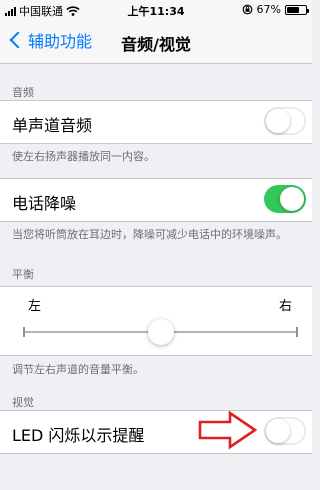  What do you see at coordinates (156, 200) in the screenshot?
I see `phone-noise-cancellation-row: 电话降噪` at bounding box center [156, 200].